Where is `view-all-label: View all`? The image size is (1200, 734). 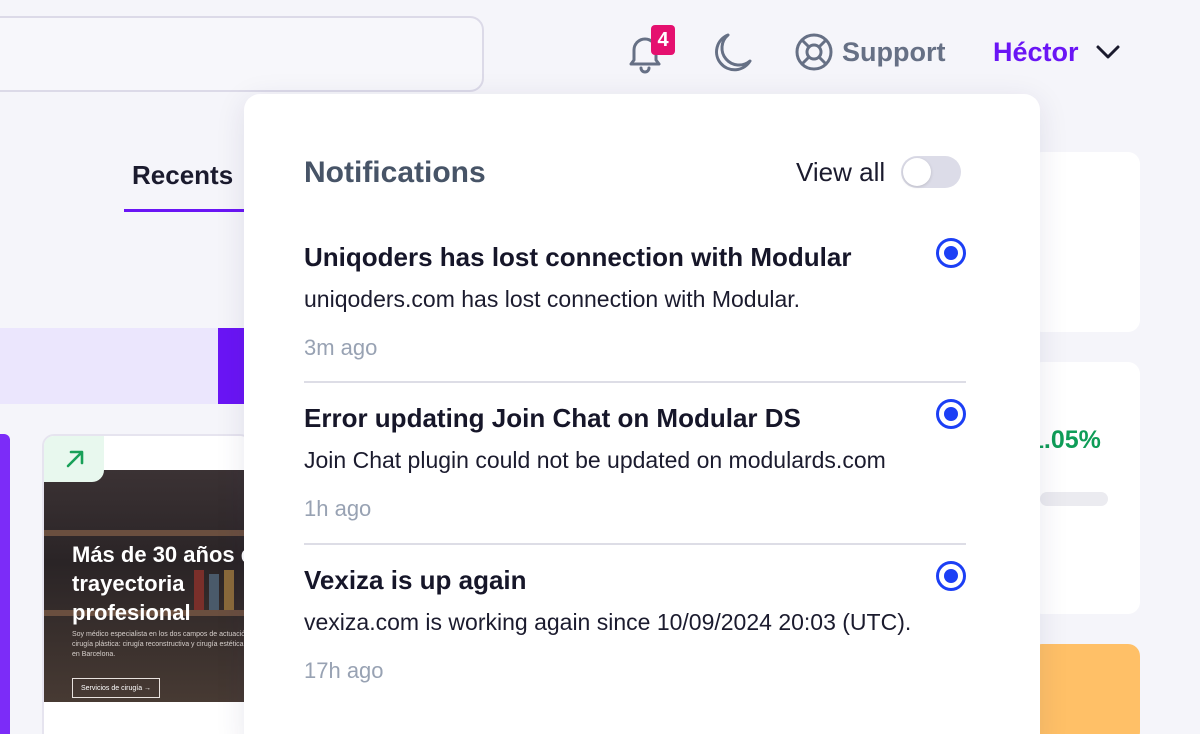 view-all-label: View all is located at coordinates (841, 171).